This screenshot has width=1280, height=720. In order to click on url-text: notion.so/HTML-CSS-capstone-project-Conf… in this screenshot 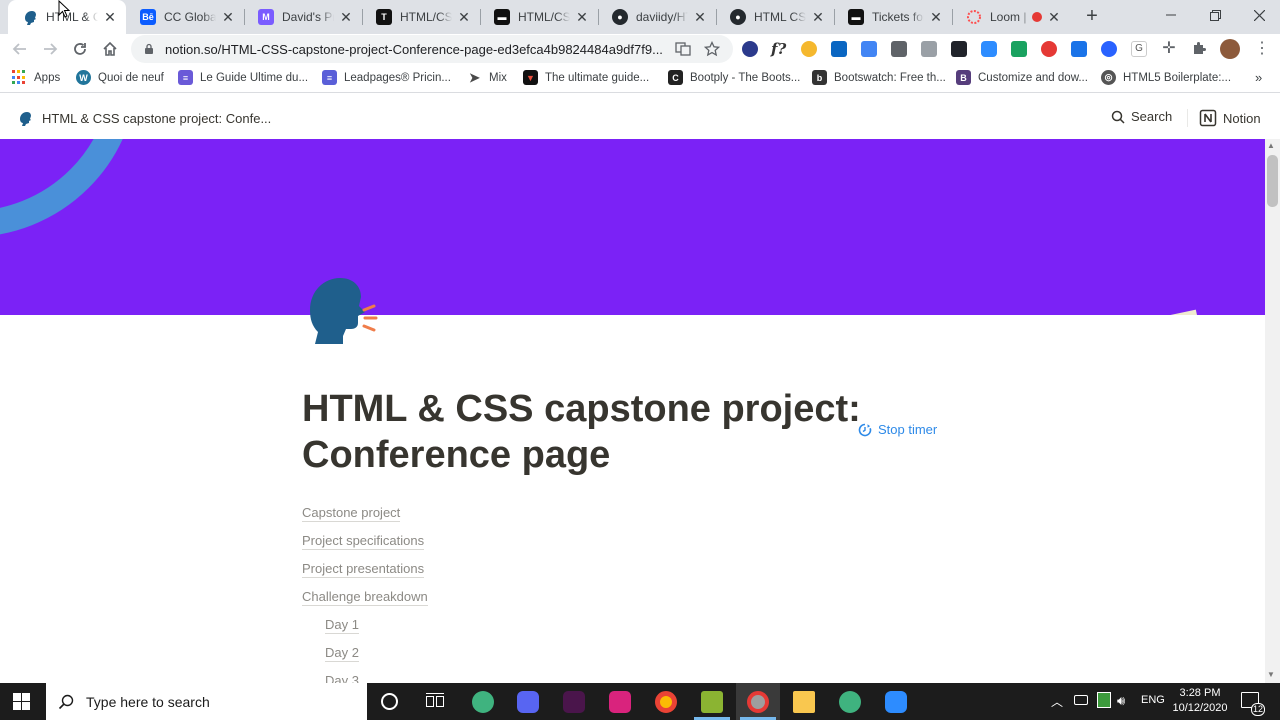, I will do `click(425, 49)`.